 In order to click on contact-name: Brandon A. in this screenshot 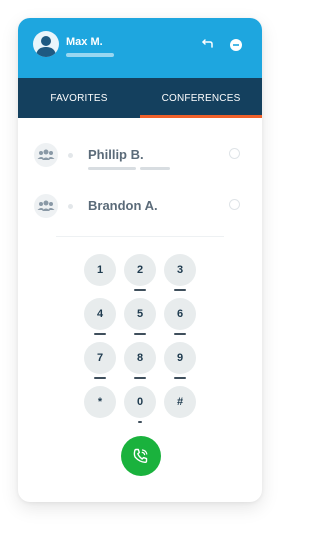, I will do `click(123, 205)`.